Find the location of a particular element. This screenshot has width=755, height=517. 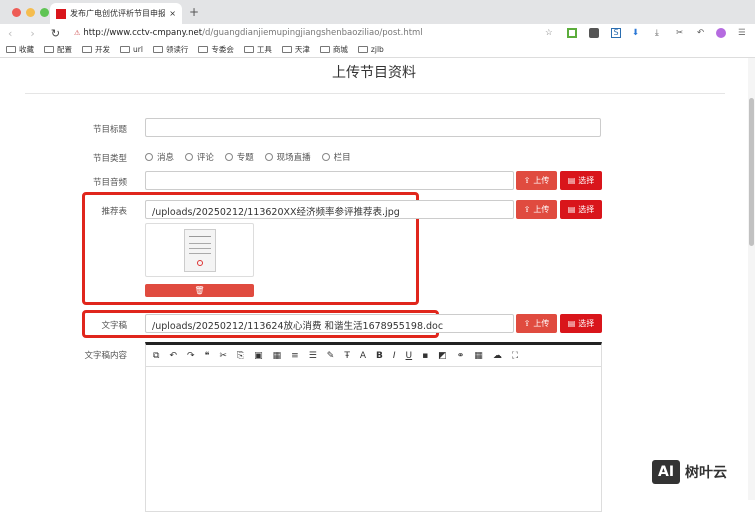

bookmark-folder: 领读行 is located at coordinates (170, 49).